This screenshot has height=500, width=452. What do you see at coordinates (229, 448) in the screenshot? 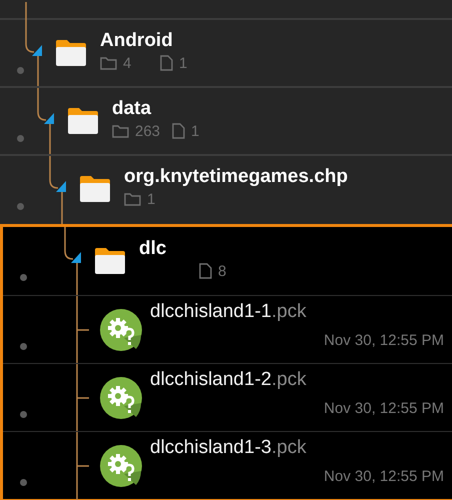
I see `file-name: dlcchisland1-3.pck` at bounding box center [229, 448].